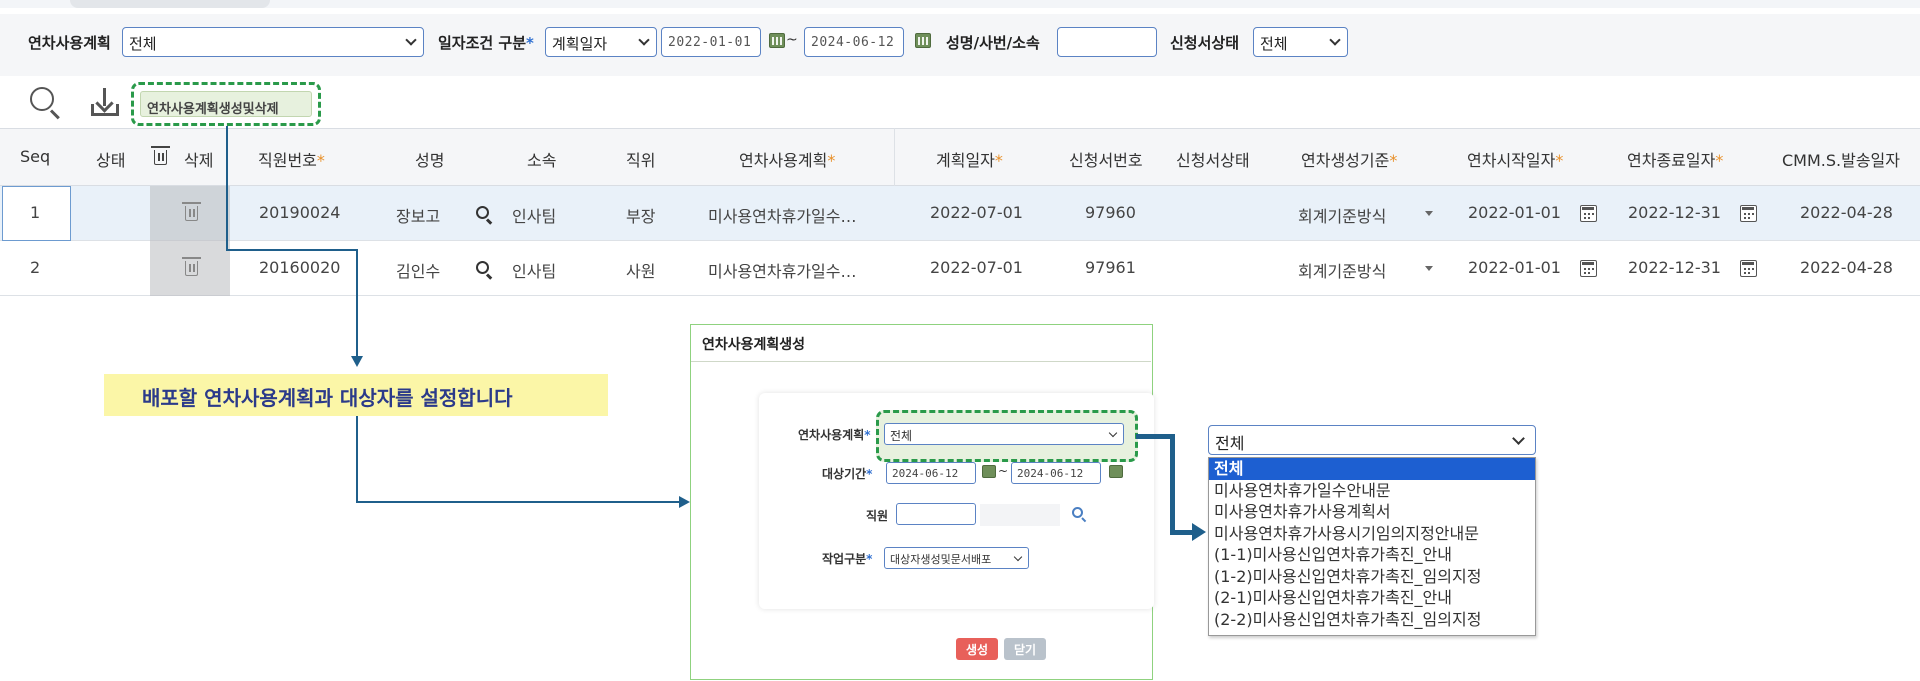 This screenshot has width=1920, height=681. I want to click on row-emp-no: 20190024, so click(300, 212).